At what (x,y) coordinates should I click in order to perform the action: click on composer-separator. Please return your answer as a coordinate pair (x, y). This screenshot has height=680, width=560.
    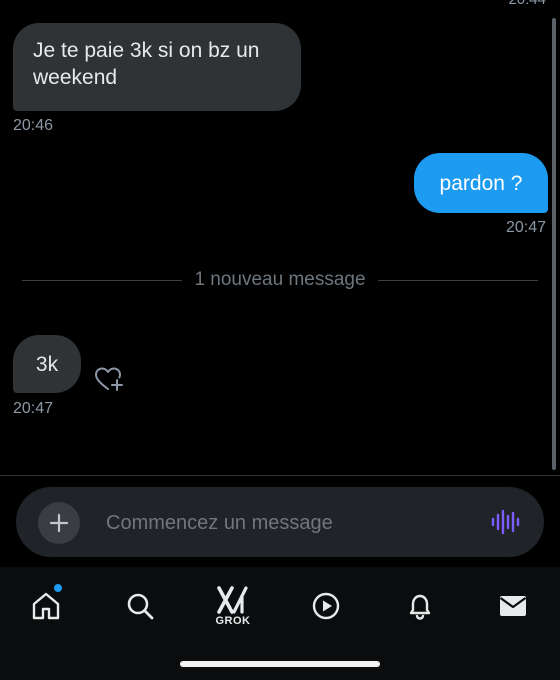
    Looking at the image, I should click on (280, 475).